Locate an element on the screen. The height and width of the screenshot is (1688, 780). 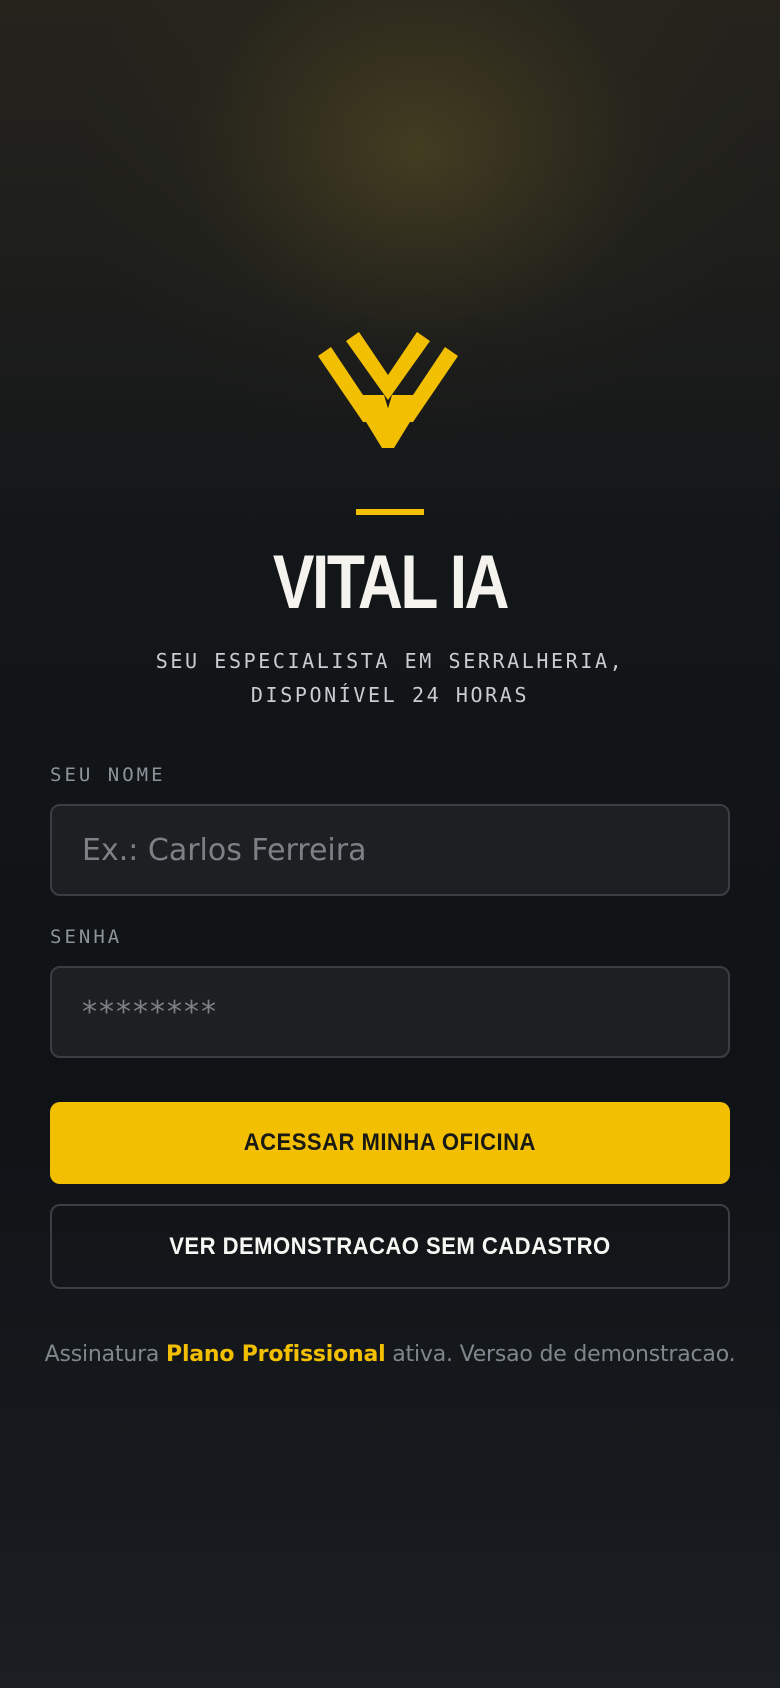
view-demo-button-label: VER DEMONSTRACAO SEM CADASTRO is located at coordinates (390, 1246).